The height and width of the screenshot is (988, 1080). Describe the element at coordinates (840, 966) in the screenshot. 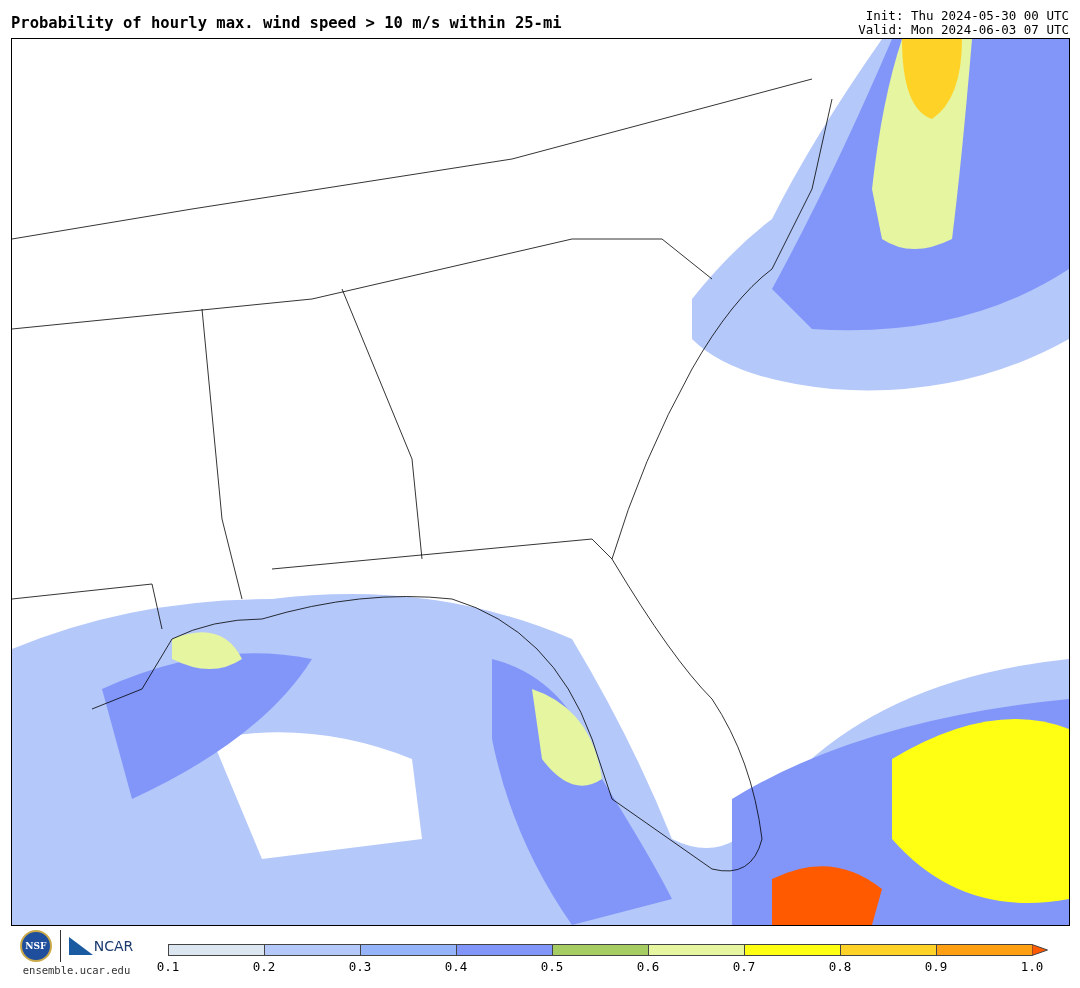

I see `tick-label: 0.8` at that location.